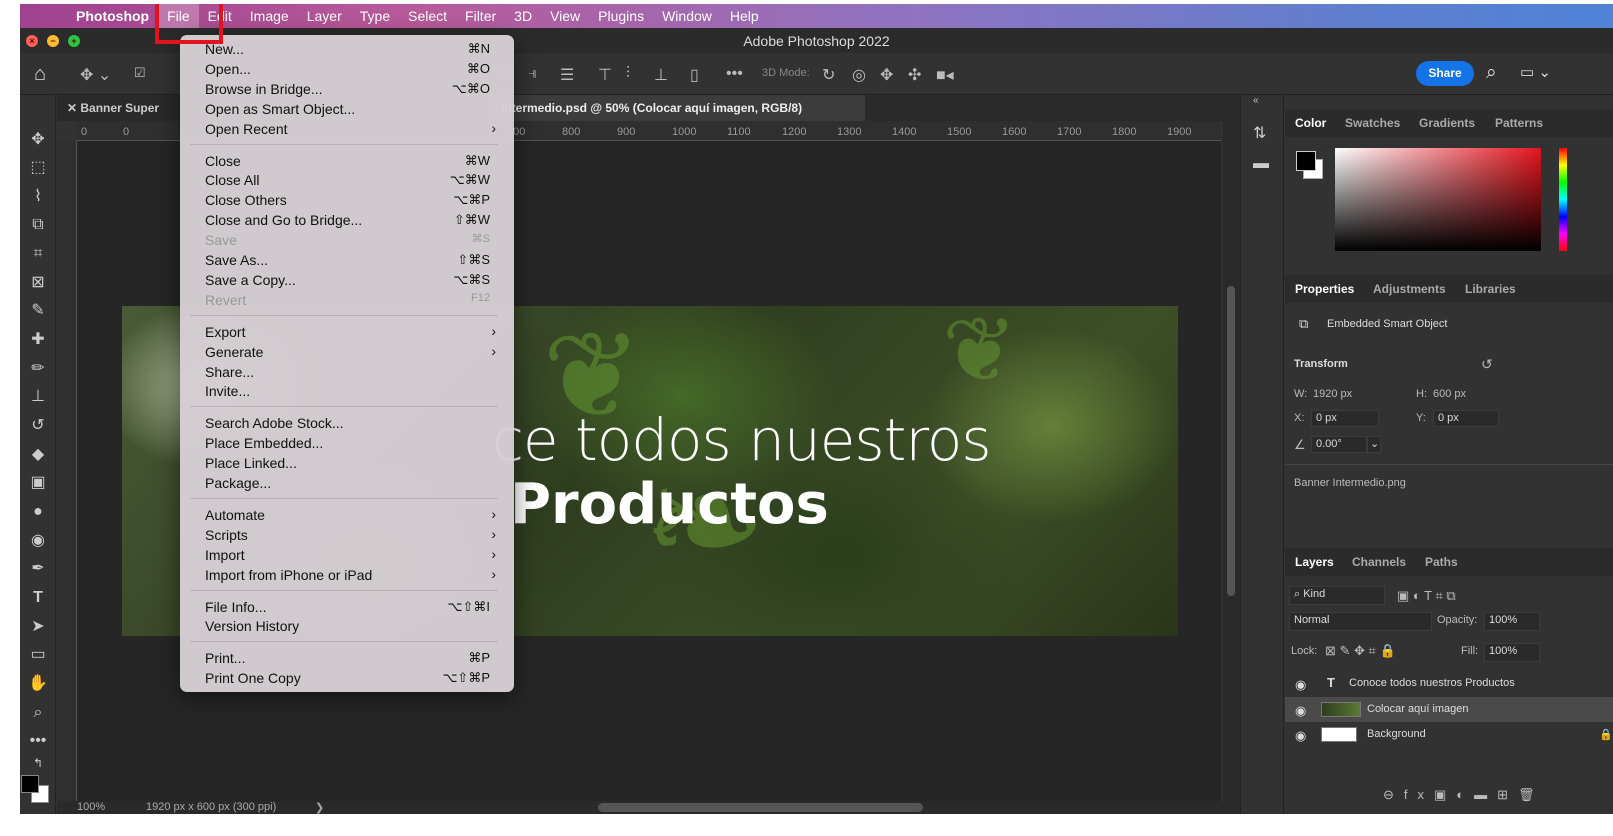 Image resolution: width=1613 pixels, height=836 pixels. What do you see at coordinates (427, 16) in the screenshot?
I see `menu-select: Select` at bounding box center [427, 16].